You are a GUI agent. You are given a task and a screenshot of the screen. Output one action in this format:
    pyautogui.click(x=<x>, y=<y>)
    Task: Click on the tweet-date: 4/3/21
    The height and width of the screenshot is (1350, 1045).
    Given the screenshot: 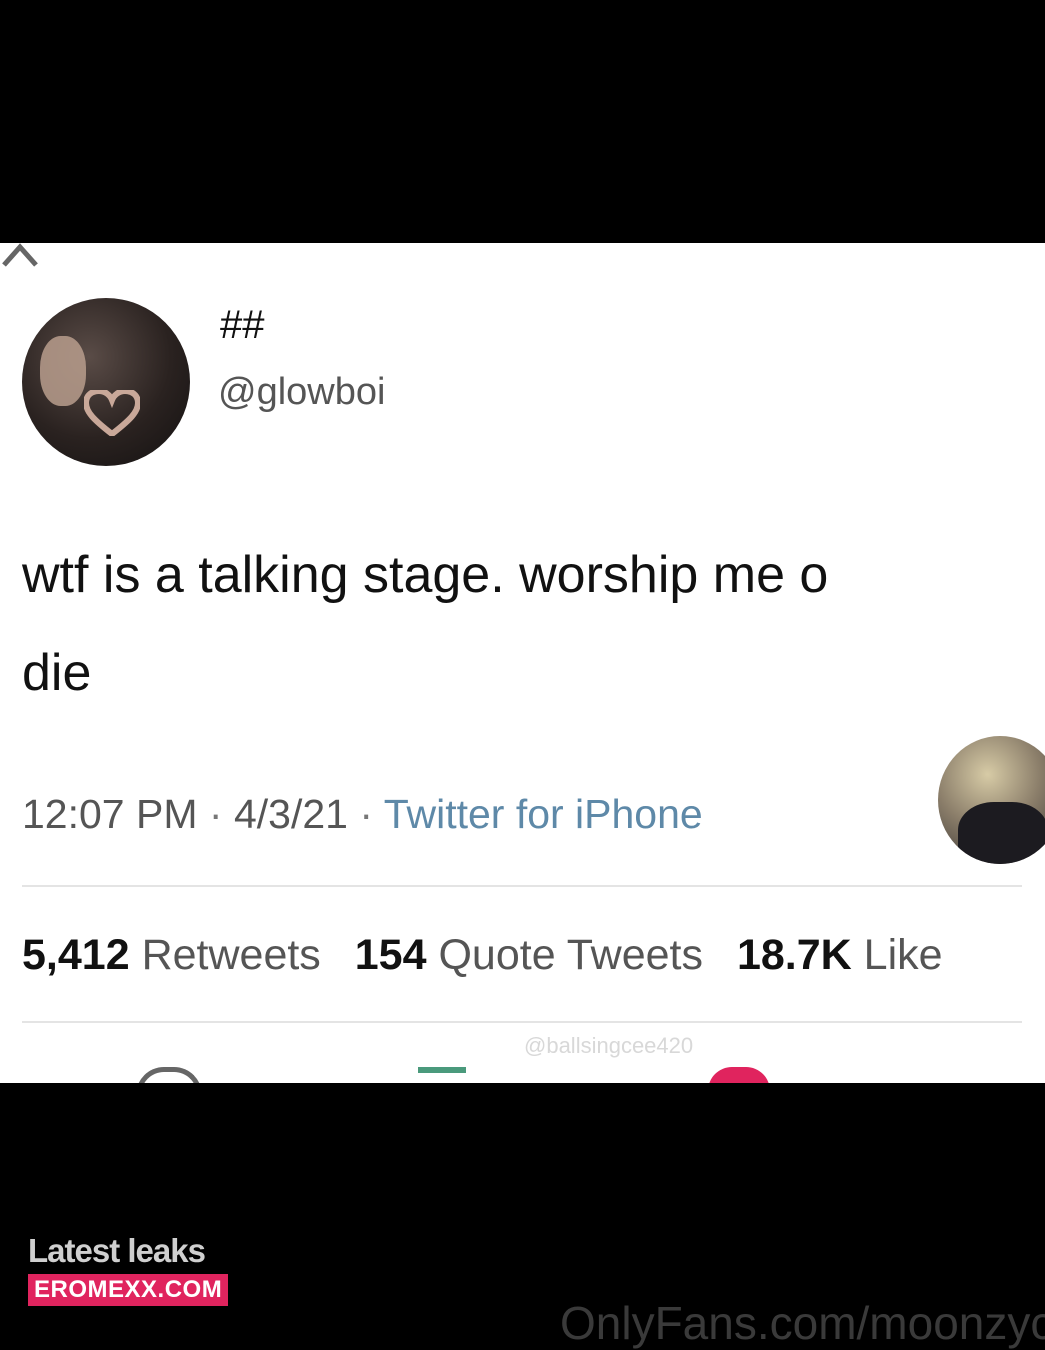 What is the action you would take?
    pyautogui.click(x=291, y=814)
    